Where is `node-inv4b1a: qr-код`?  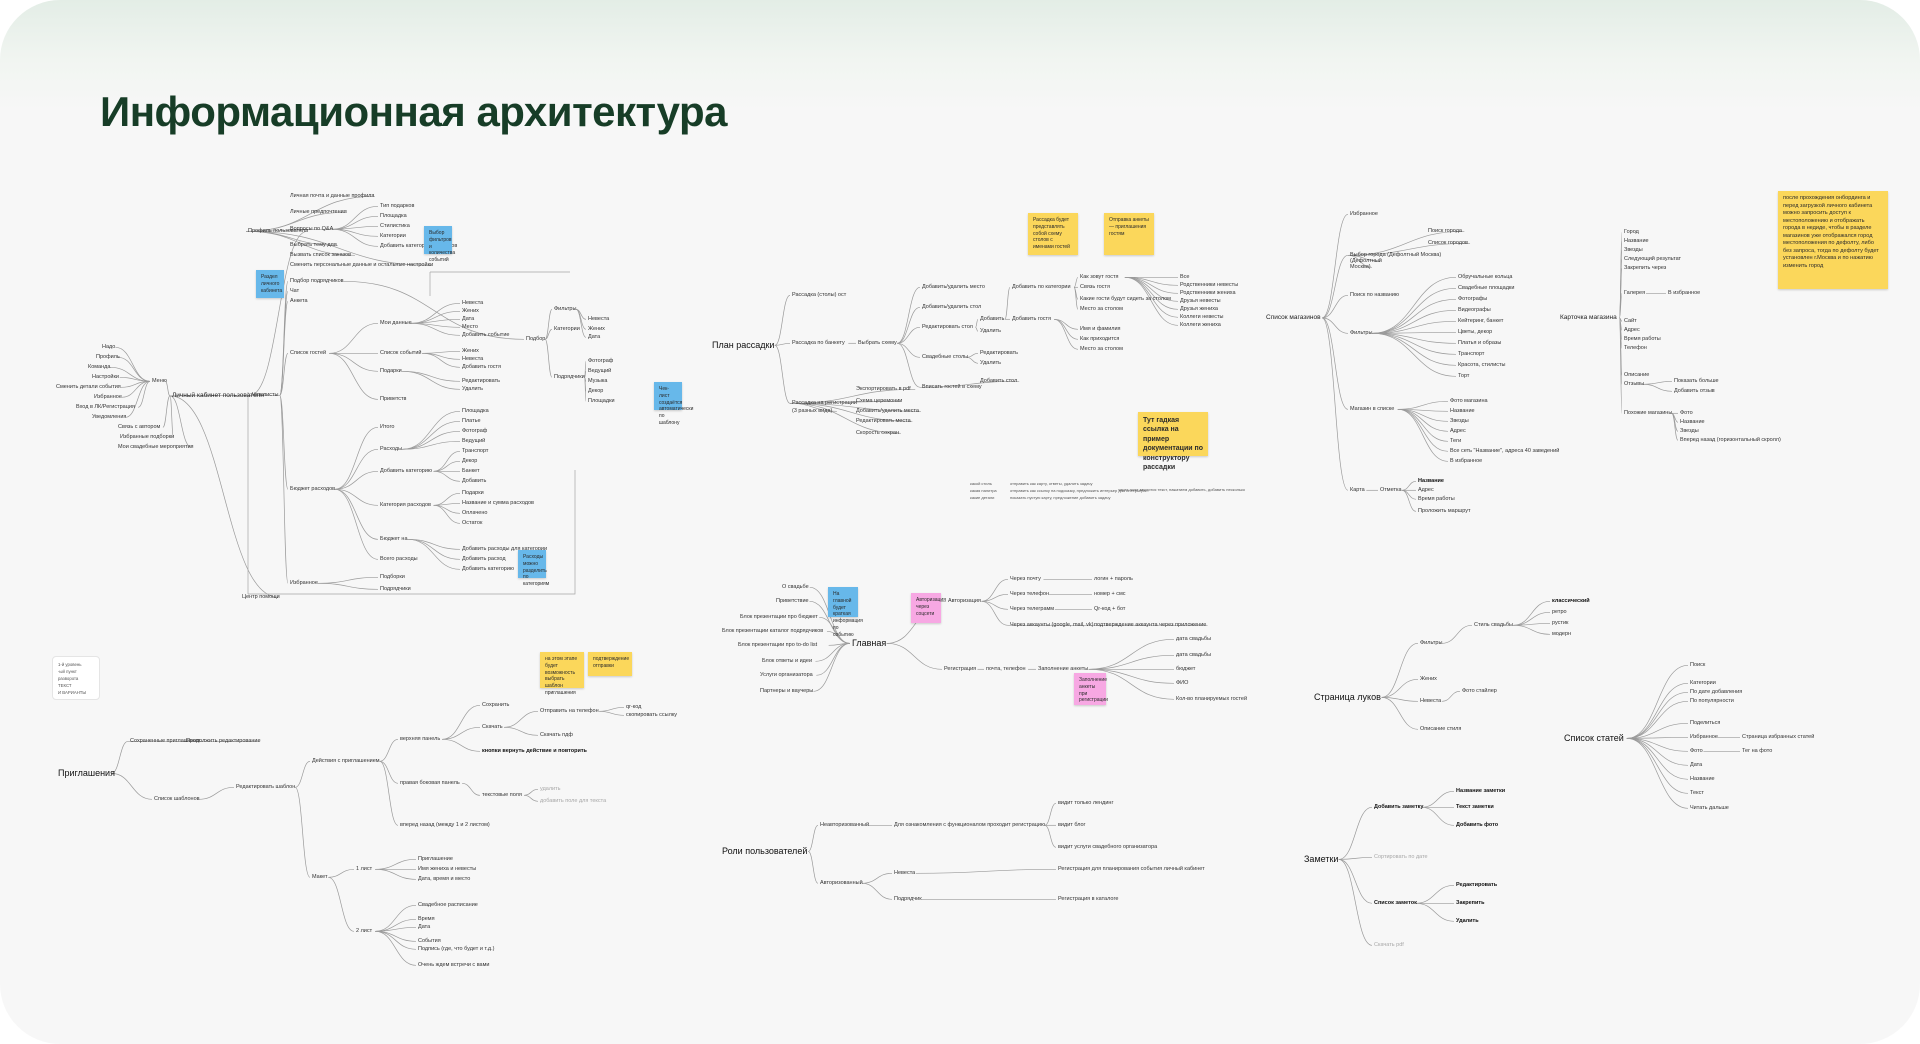 node-inv4b1a: qr-код is located at coordinates (633, 707).